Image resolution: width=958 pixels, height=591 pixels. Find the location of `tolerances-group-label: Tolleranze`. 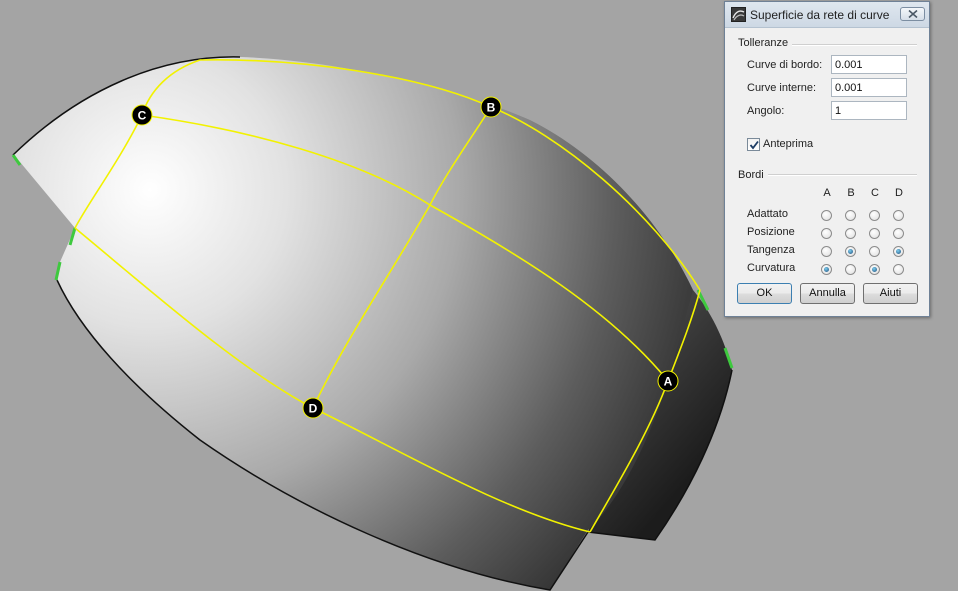

tolerances-group-label: Tolleranze is located at coordinates (765, 43).